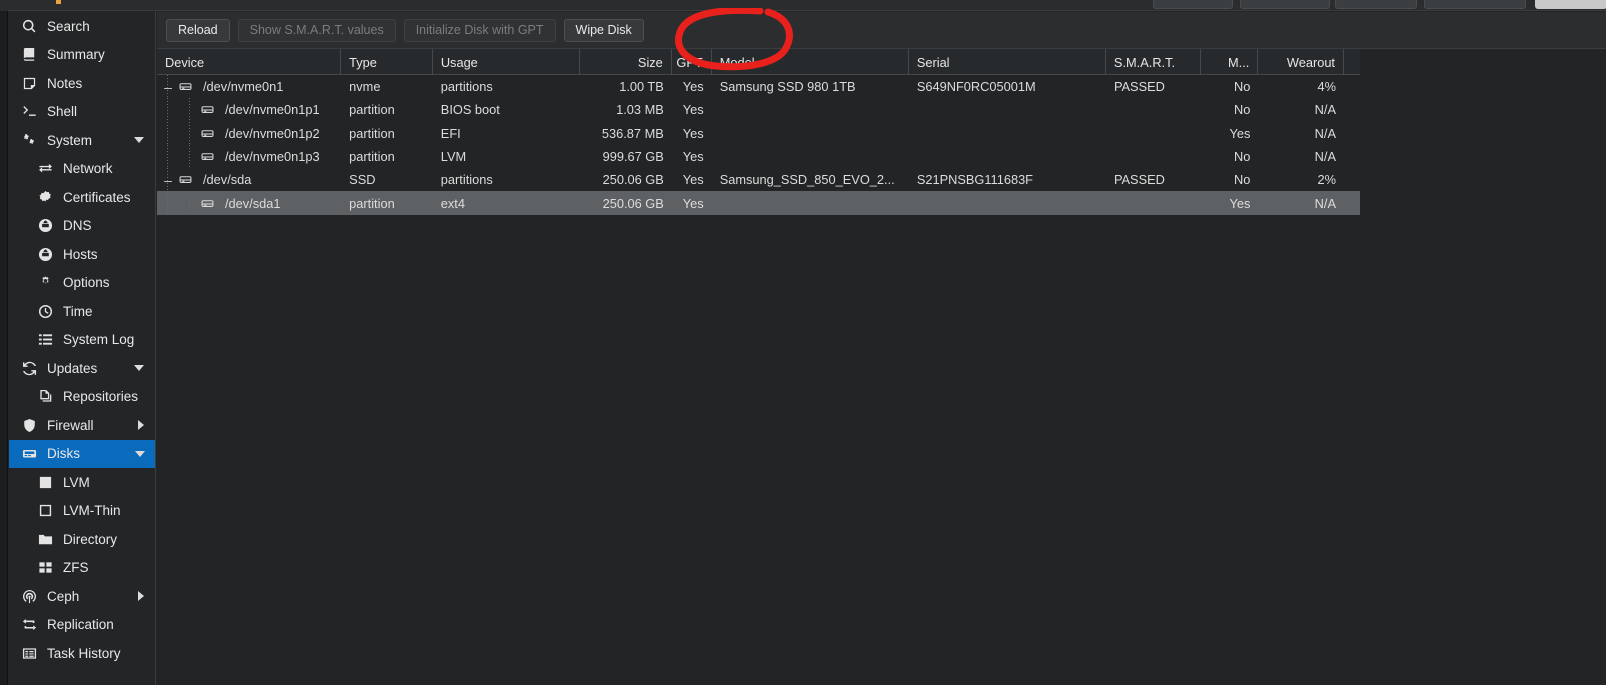  I want to click on cell-moved: Yes, so click(1240, 203).